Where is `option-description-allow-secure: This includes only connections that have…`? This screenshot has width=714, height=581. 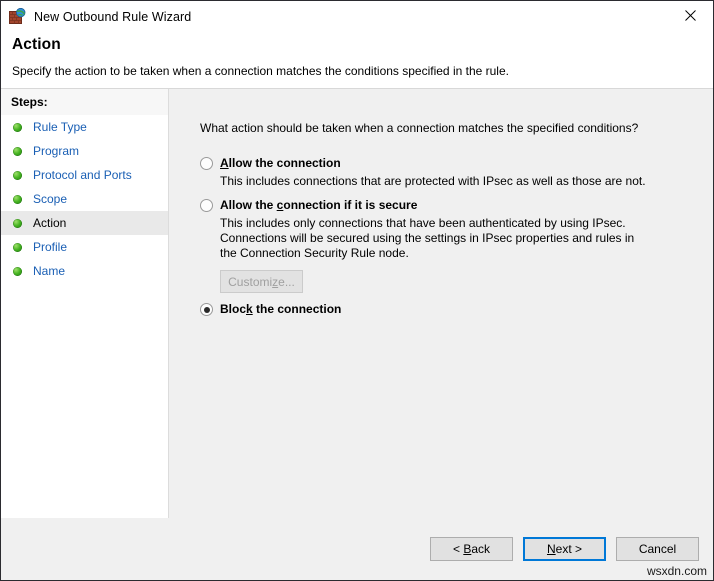 option-description-allow-secure: This includes only connections that have… is located at coordinates (427, 238).